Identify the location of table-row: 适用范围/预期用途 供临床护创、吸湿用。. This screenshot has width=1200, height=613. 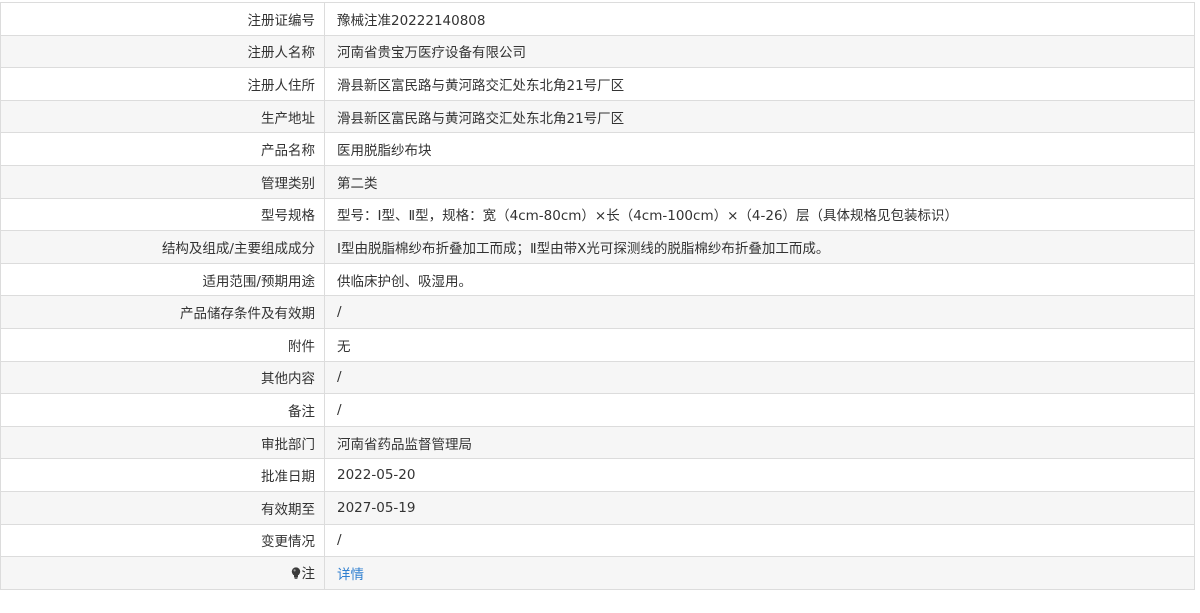
(597, 279).